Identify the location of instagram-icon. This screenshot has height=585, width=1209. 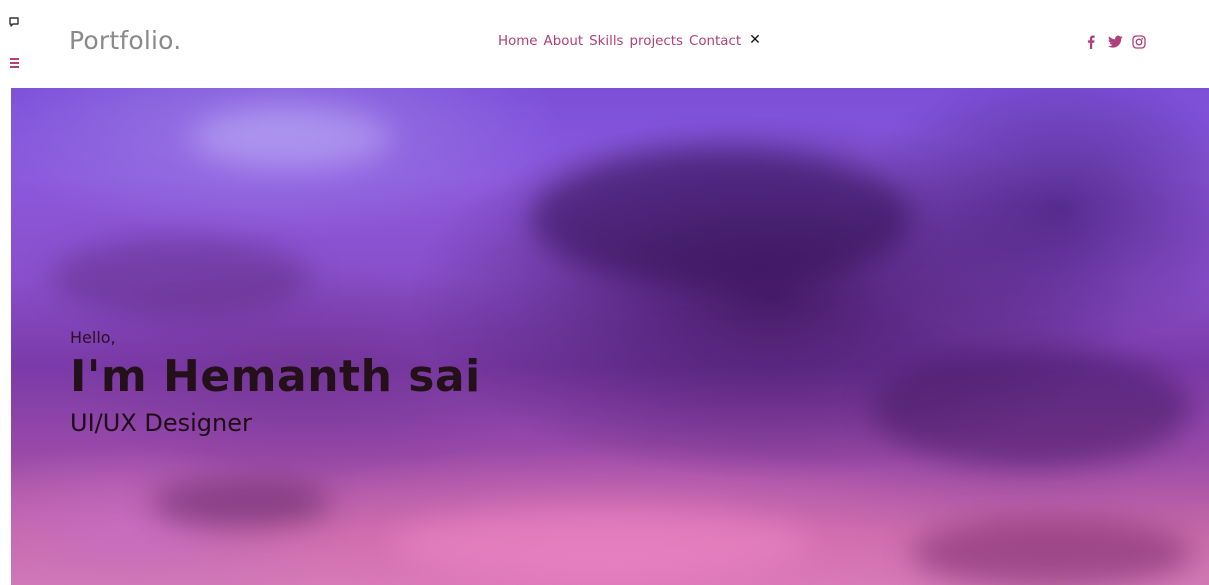
(1139, 41).